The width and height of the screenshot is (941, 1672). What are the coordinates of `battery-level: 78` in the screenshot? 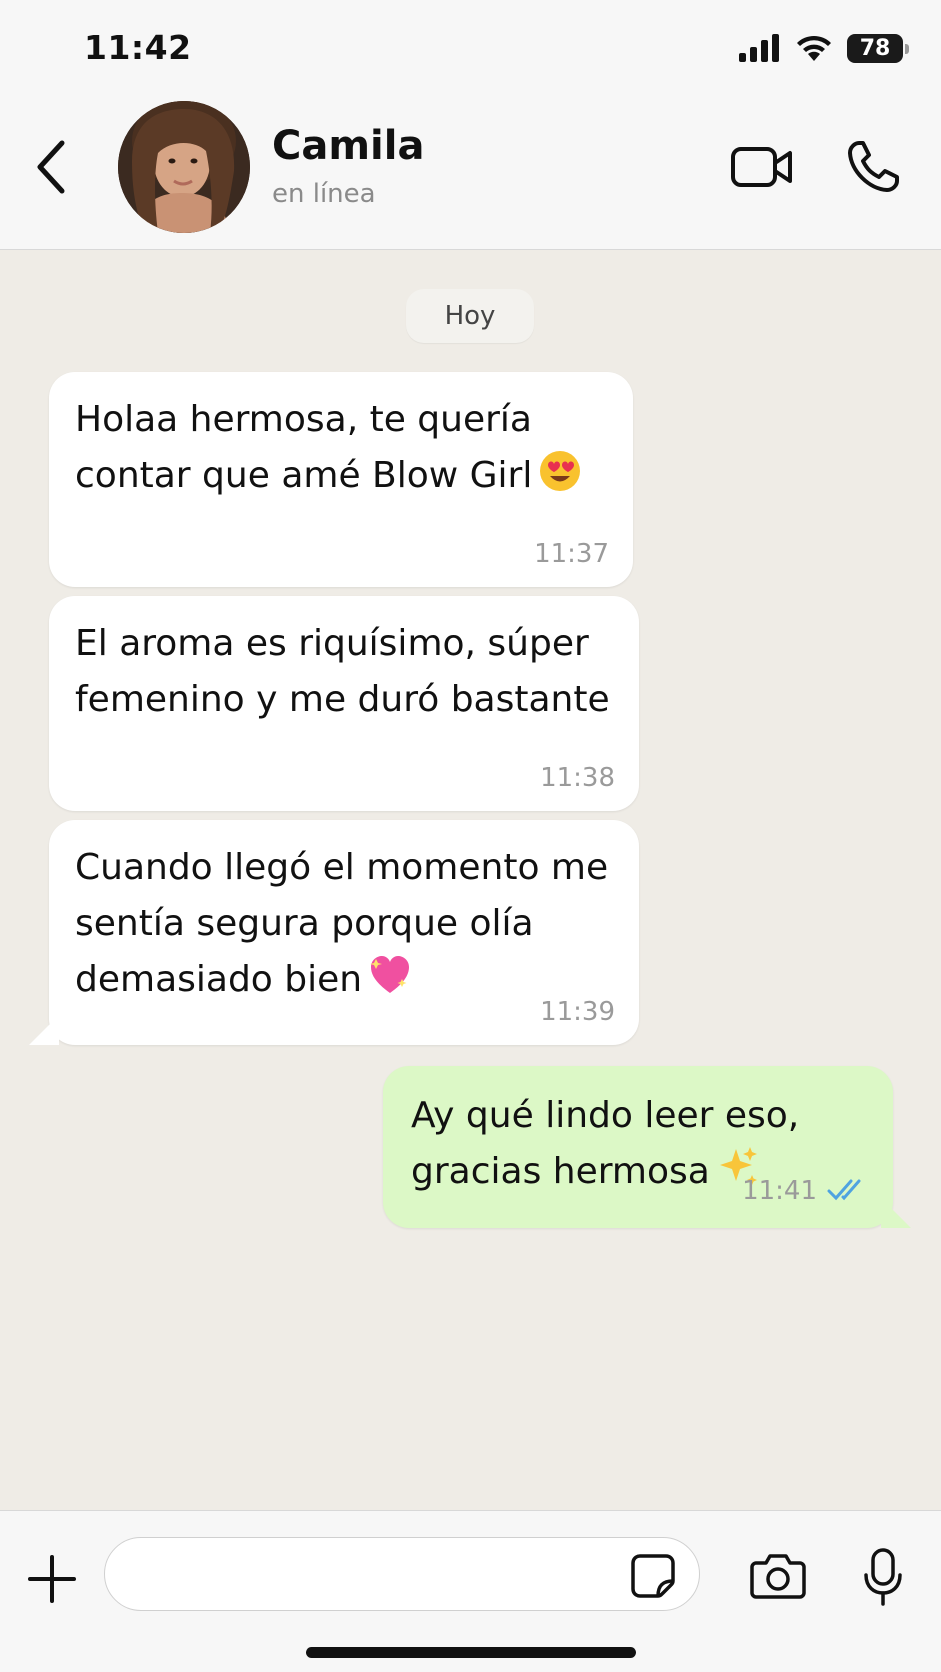 It's located at (875, 48).